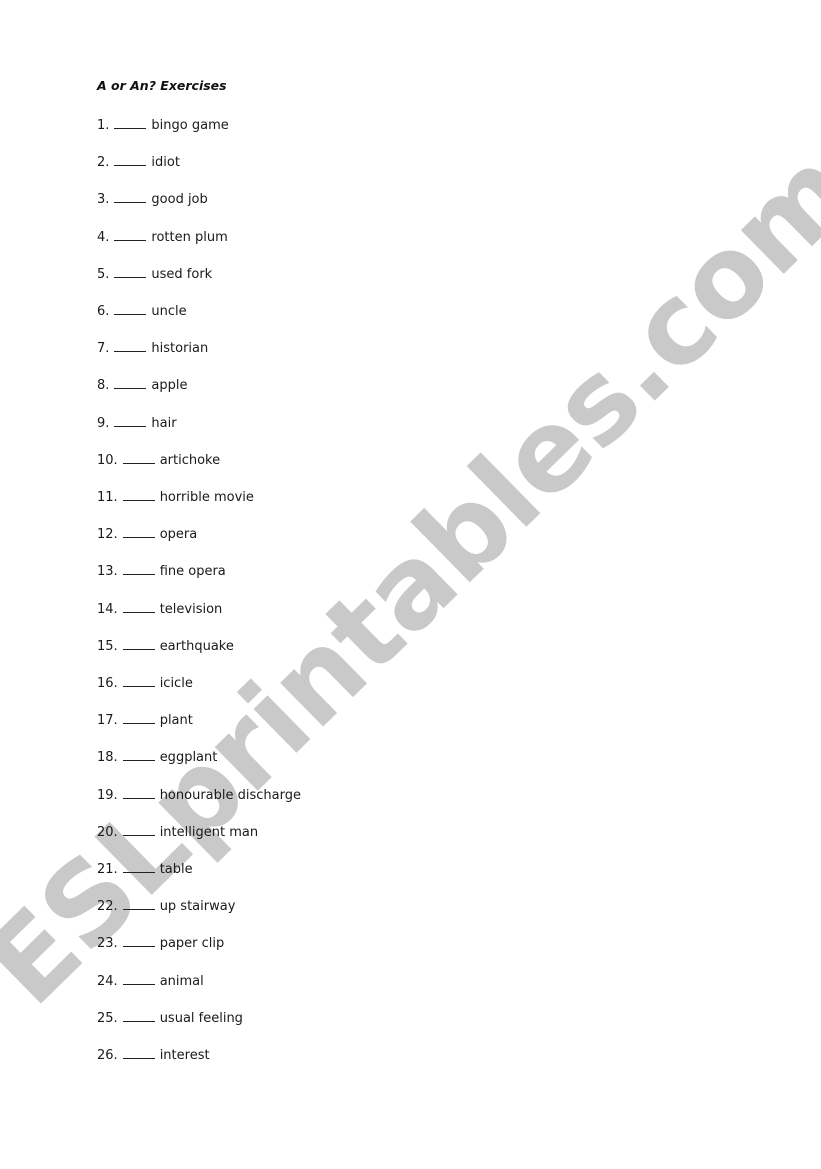 The image size is (821, 1169). I want to click on exercise-item: 23. paper clip, so click(160, 943).